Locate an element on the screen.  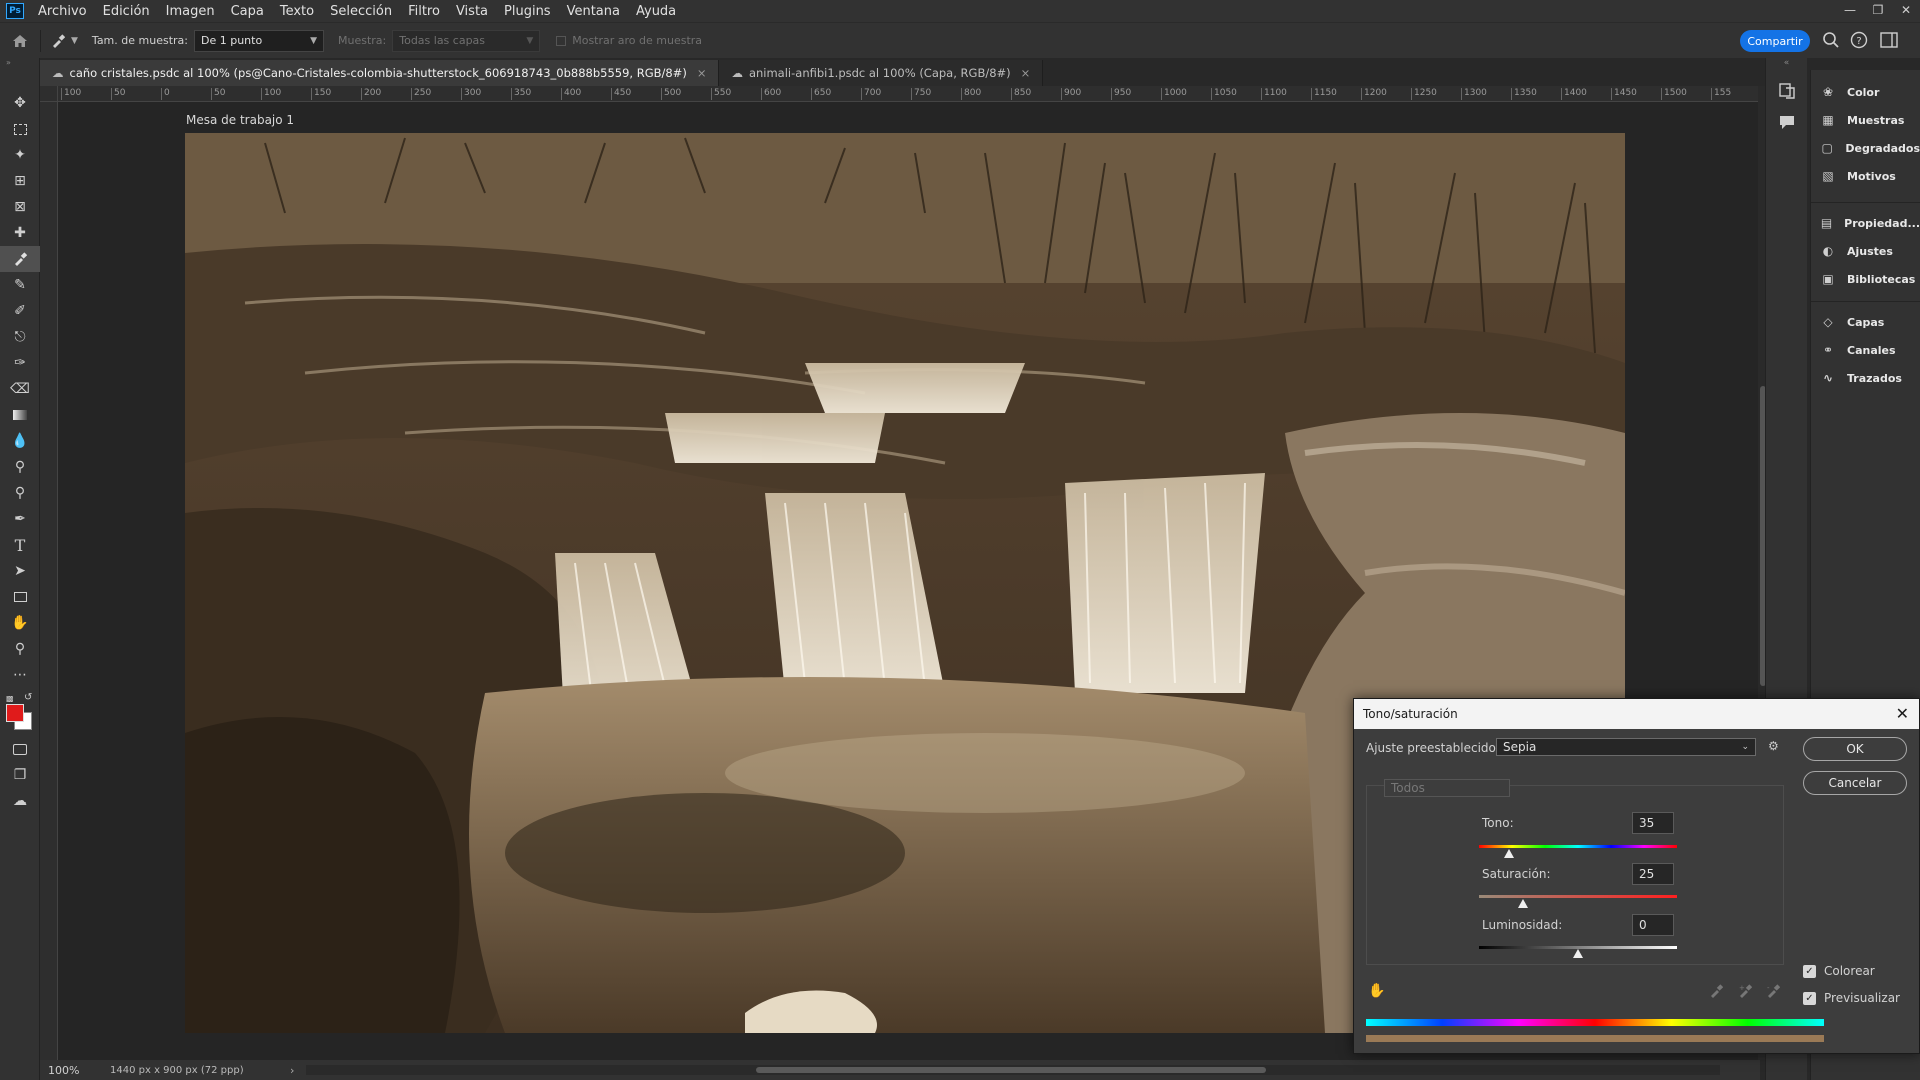
panel-bibliotecas: ▣ Bibliotecas is located at coordinates (1865, 279).